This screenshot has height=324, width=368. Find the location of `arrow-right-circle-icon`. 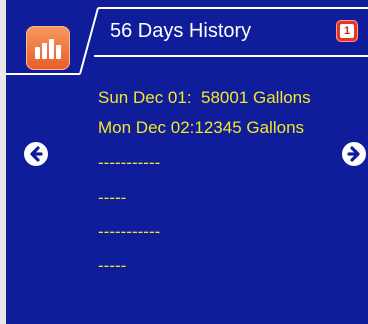

arrow-right-circle-icon is located at coordinates (353, 154).